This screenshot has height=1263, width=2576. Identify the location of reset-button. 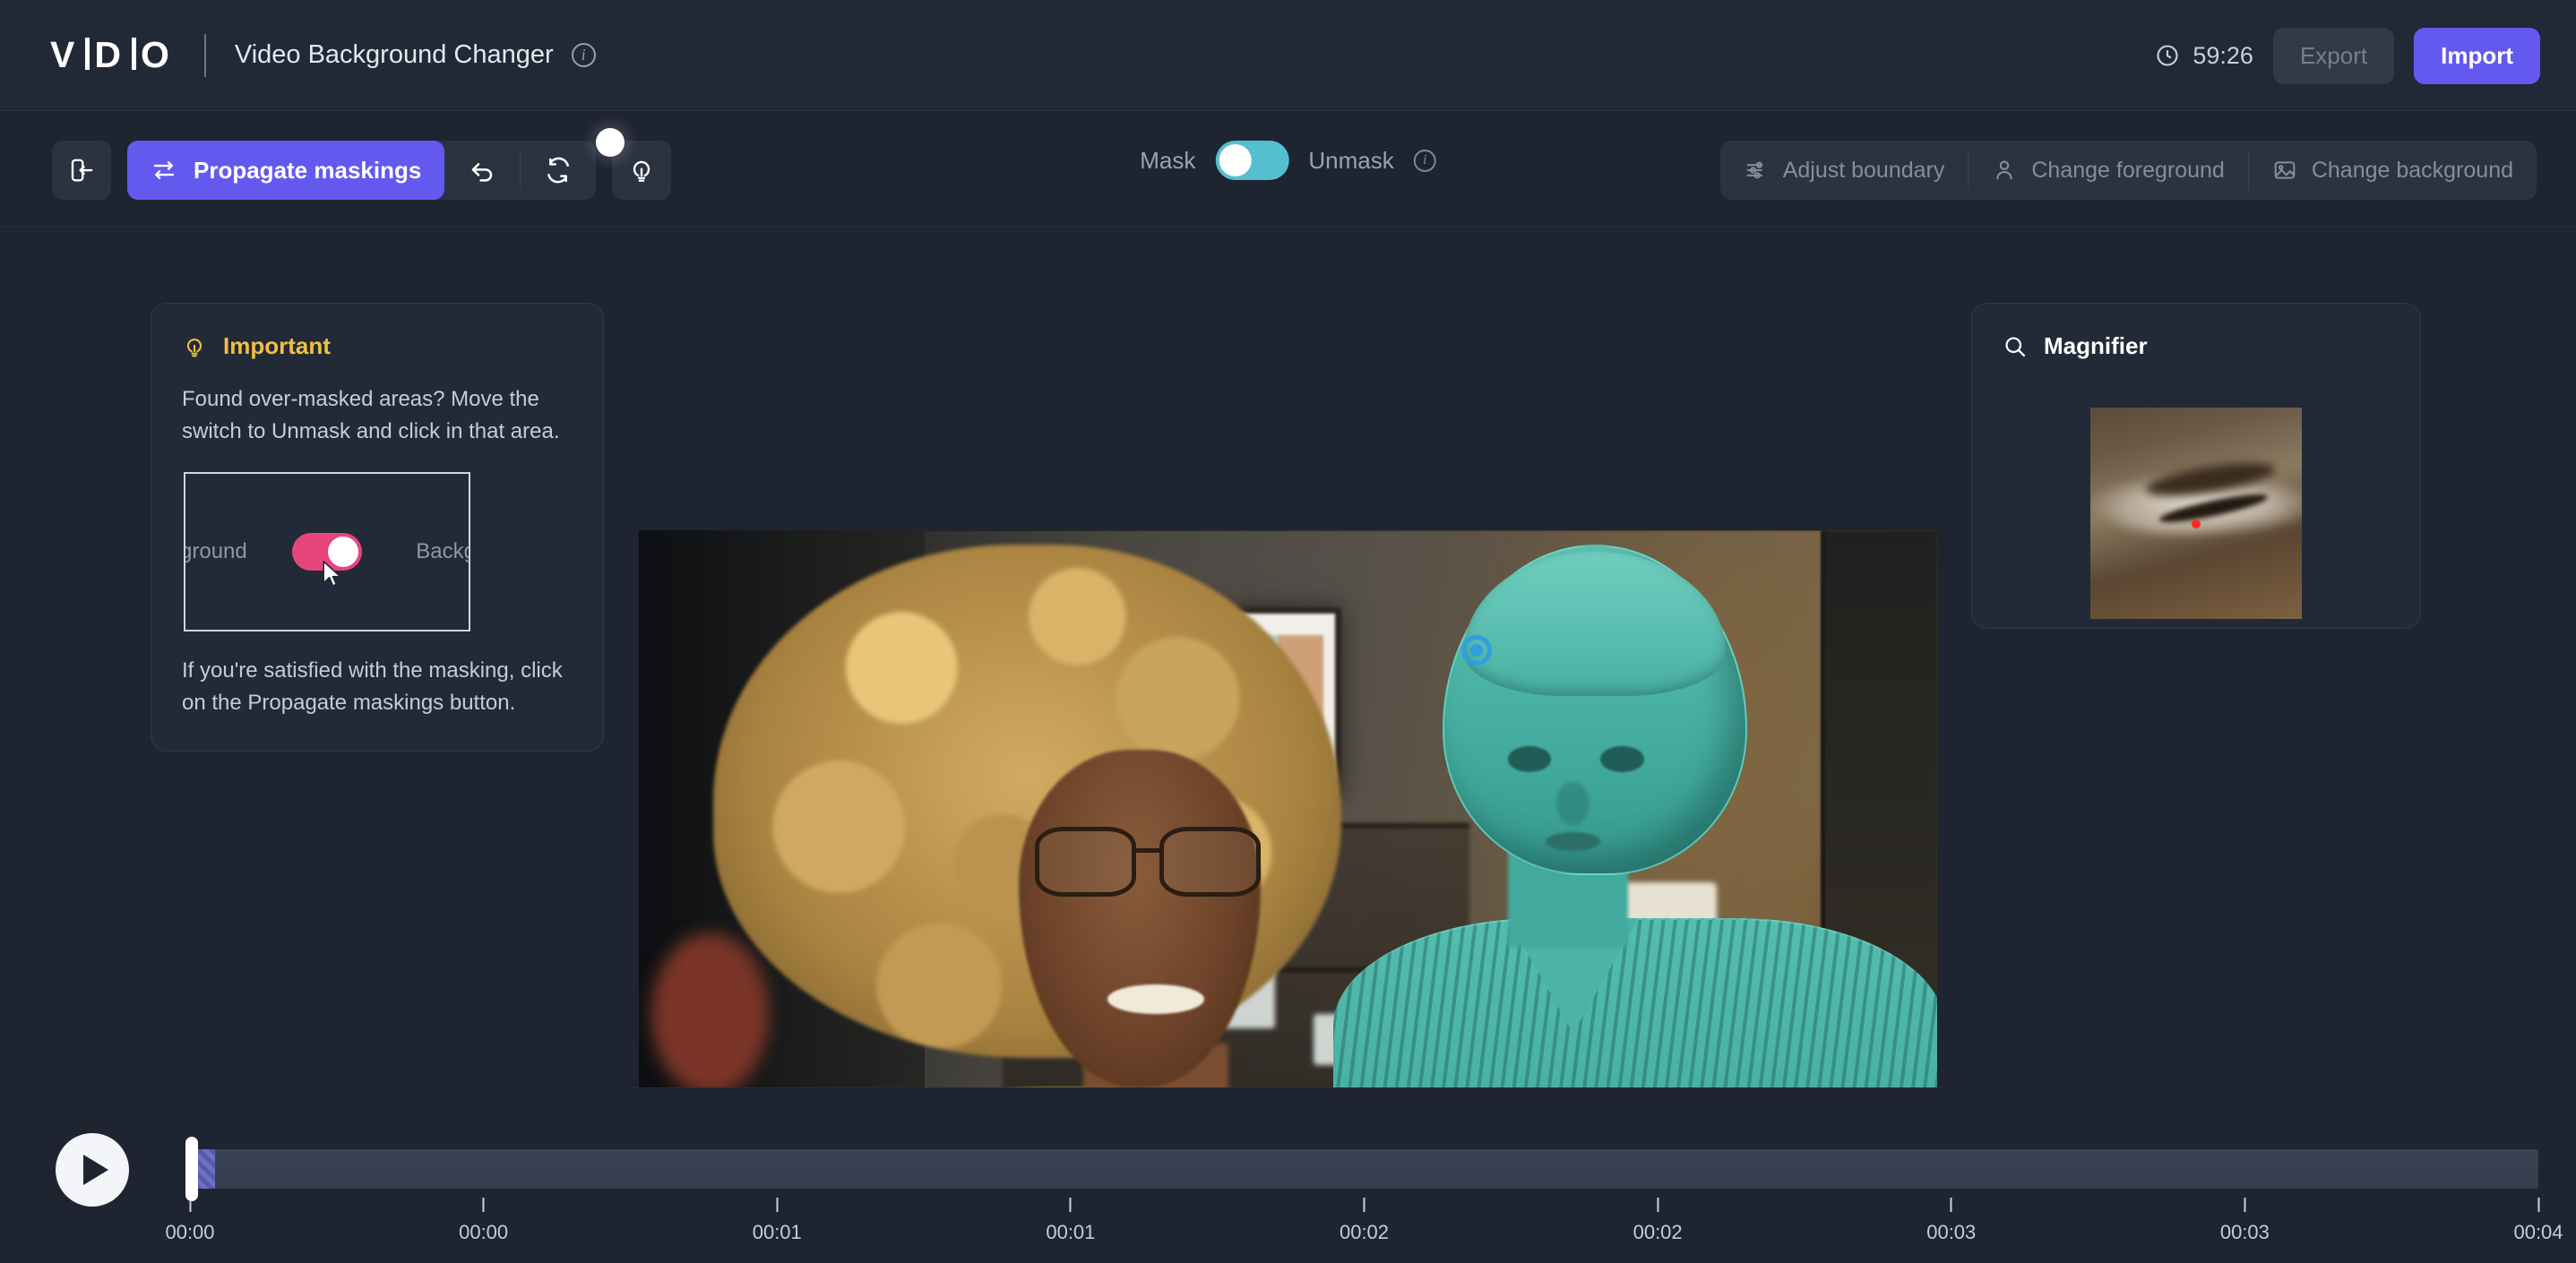
(558, 170).